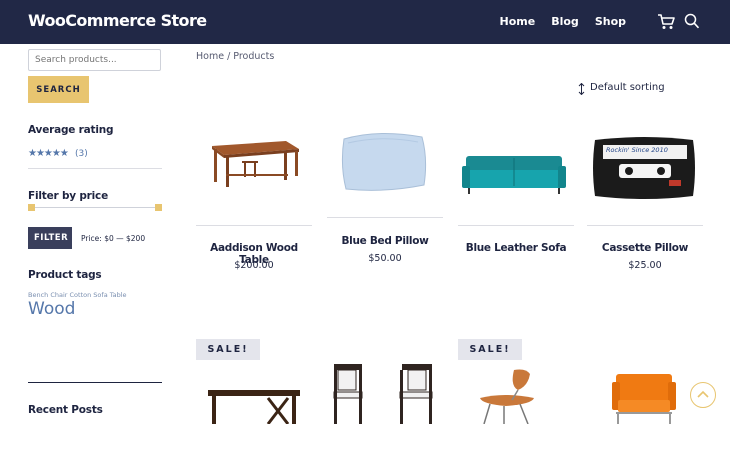  Describe the element at coordinates (365, 22) in the screenshot. I see `site-header: WooCommerce Store Home Blog Shop` at that location.